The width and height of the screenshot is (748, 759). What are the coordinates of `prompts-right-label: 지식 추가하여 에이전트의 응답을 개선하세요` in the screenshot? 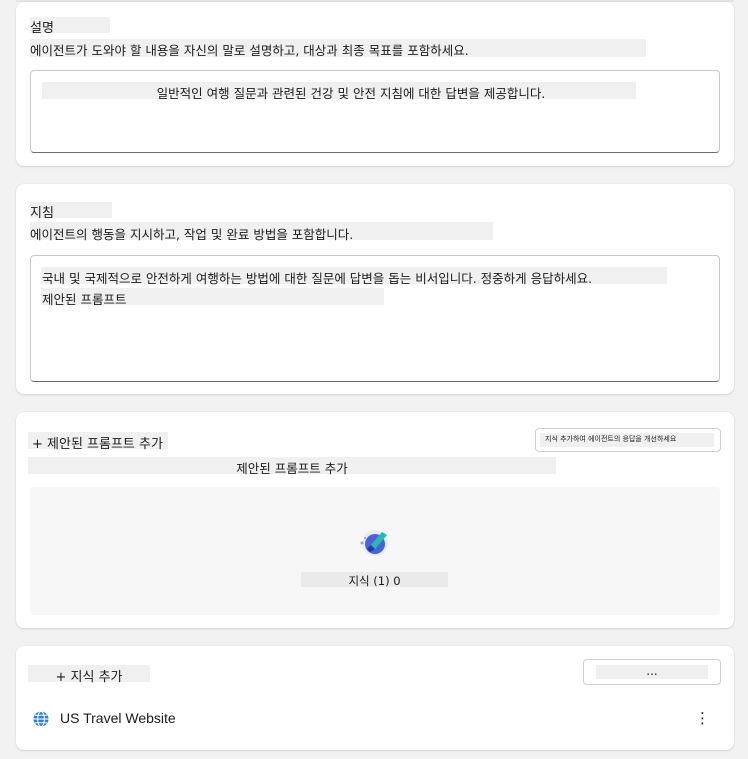 It's located at (611, 439).